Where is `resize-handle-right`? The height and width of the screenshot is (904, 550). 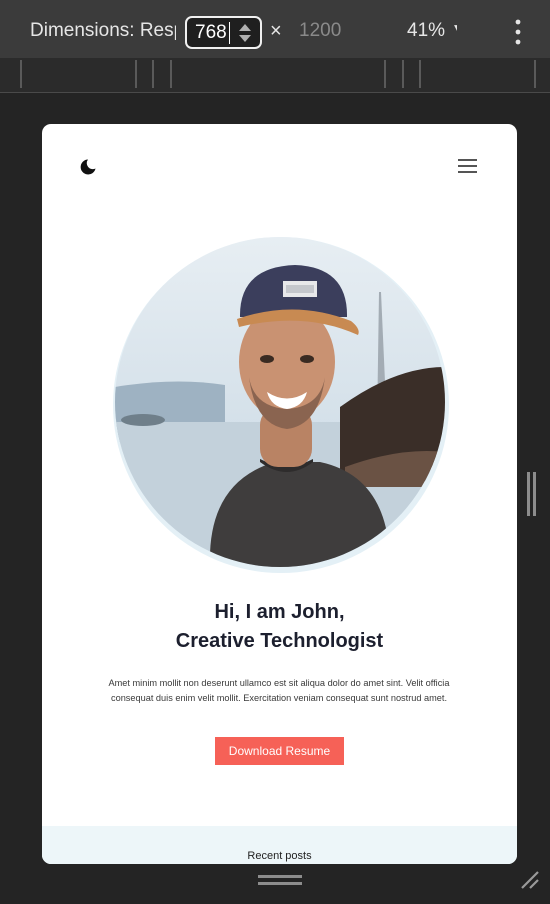
resize-handle-right is located at coordinates (532, 494).